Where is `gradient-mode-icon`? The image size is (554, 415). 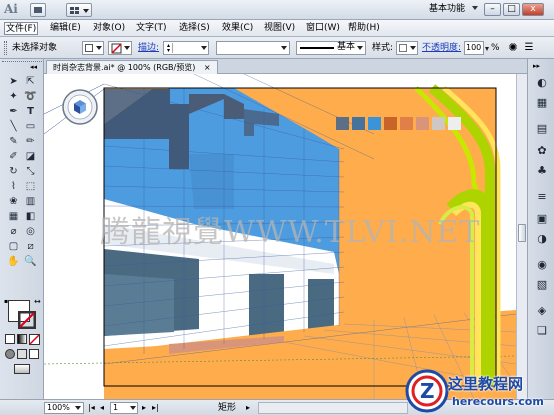 gradient-mode-icon is located at coordinates (22, 339).